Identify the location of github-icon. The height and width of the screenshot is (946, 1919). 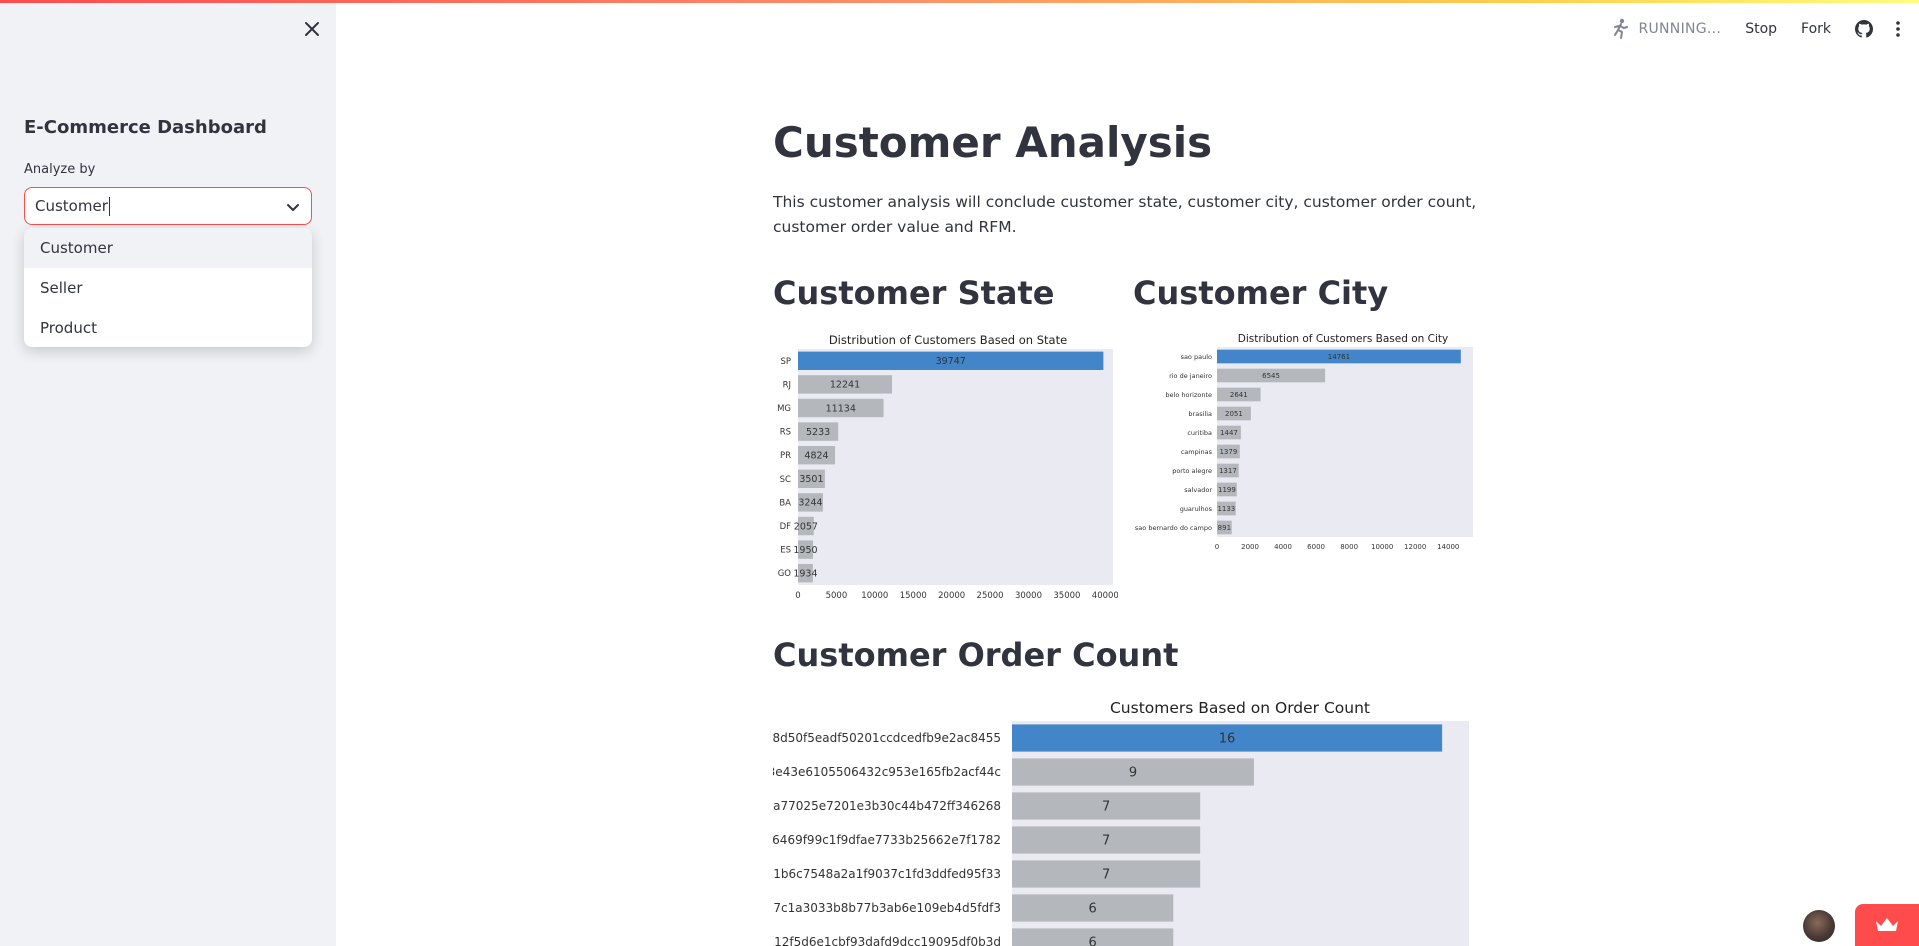
(1864, 29).